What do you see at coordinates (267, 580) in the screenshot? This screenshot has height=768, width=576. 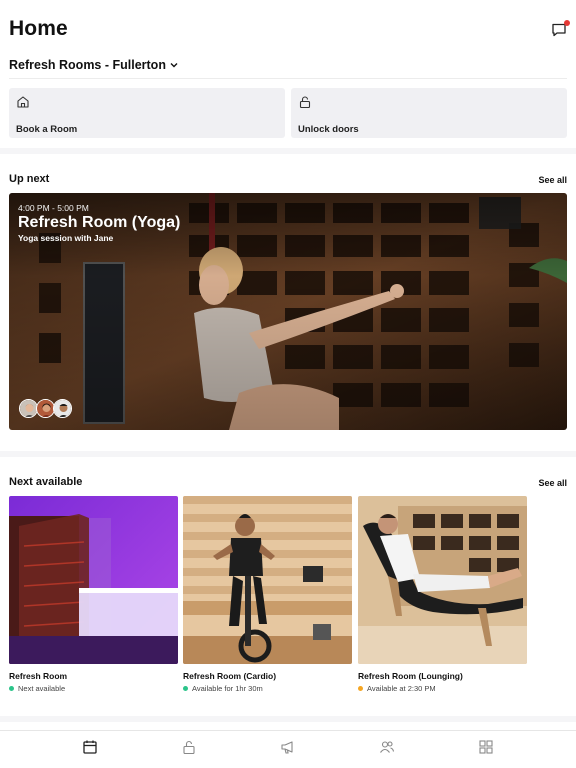 I see `cardio-room-image` at bounding box center [267, 580].